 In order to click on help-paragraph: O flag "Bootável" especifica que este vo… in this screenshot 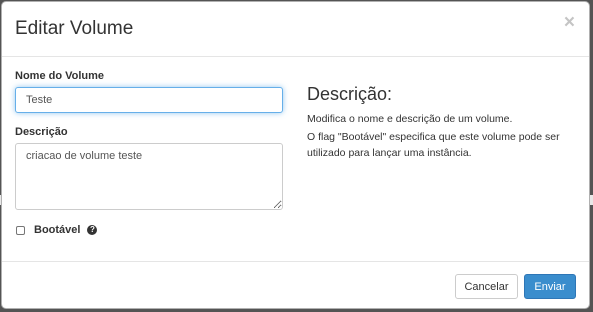, I will do `click(433, 145)`.